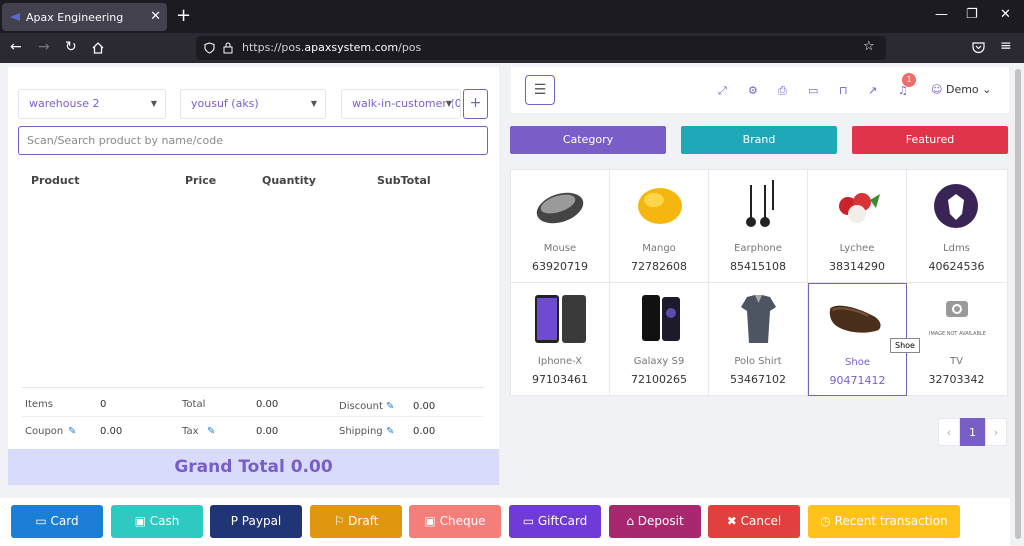 The image size is (1024, 546). I want to click on product-code: 97103461, so click(560, 379).